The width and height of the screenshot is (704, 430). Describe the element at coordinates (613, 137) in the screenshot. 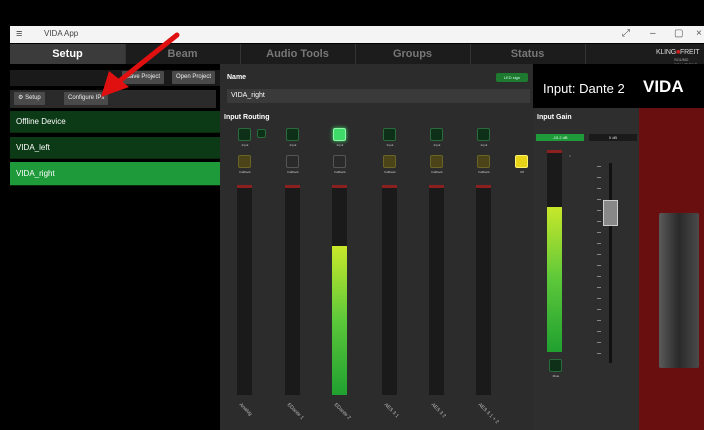

I see `gain-reference-badge: 0 dB` at that location.